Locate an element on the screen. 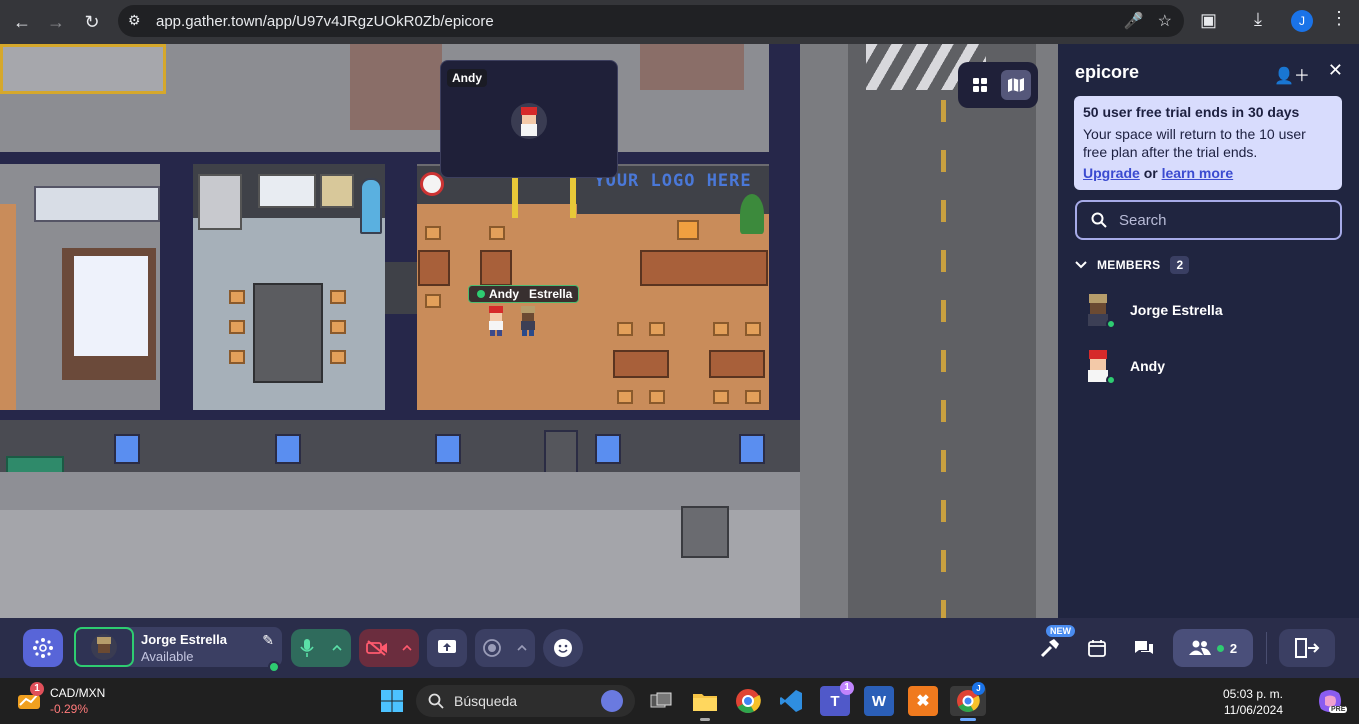  smiley-icon is located at coordinates (563, 648).